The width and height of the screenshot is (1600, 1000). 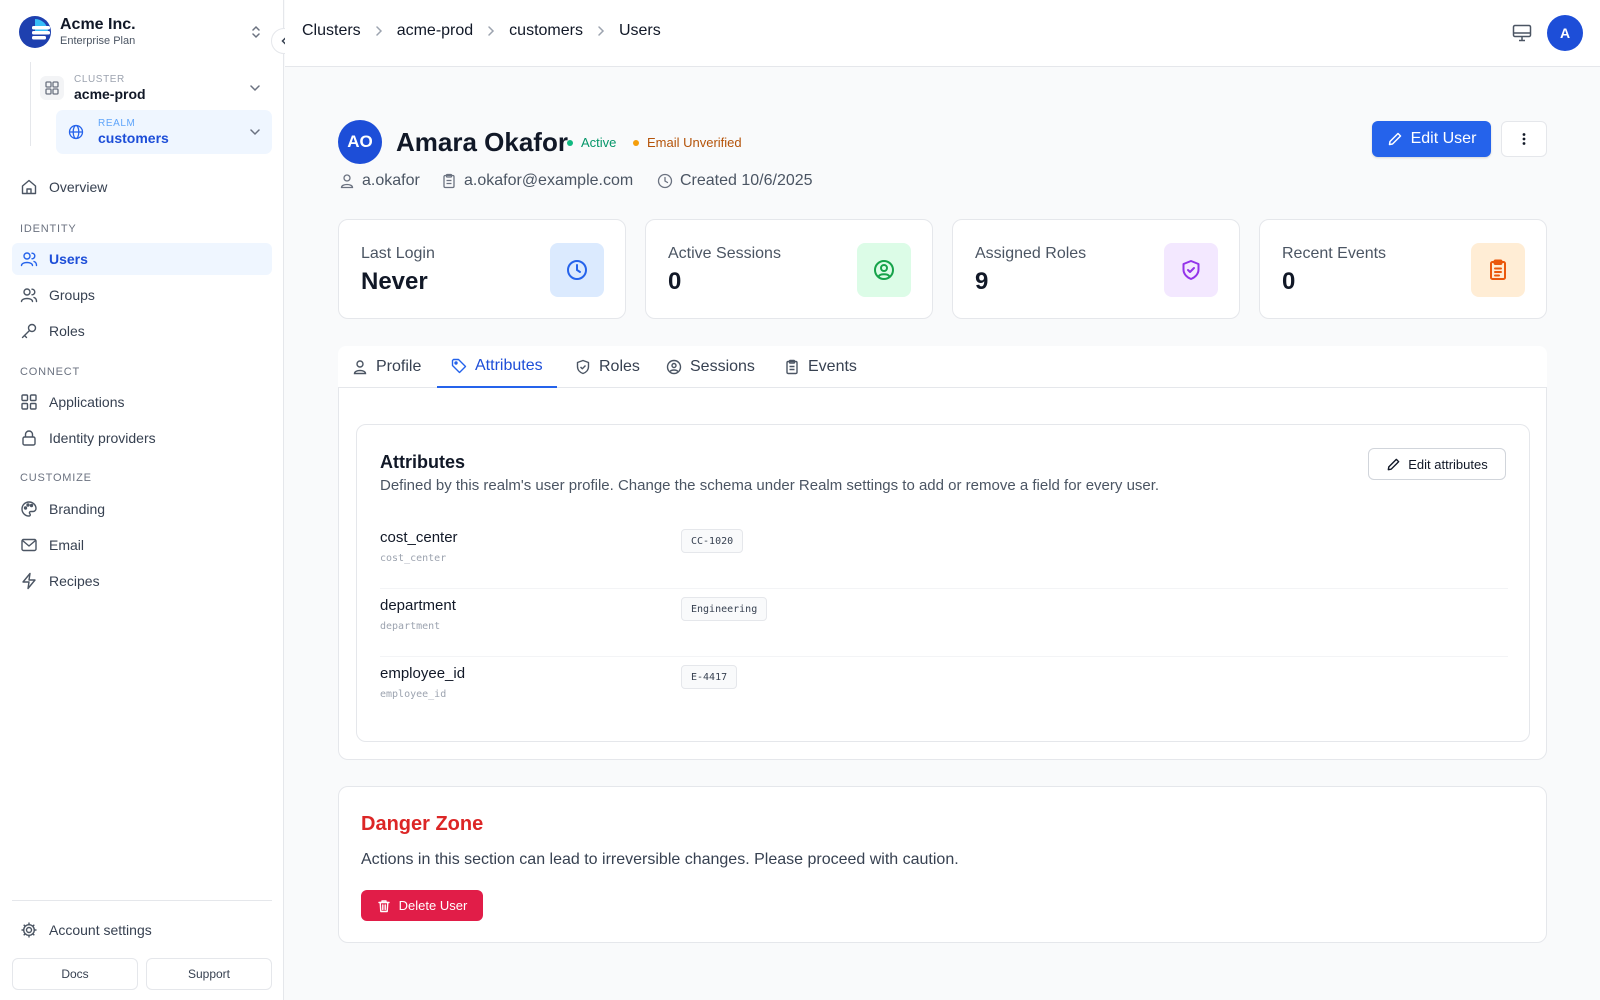 I want to click on stat-label: Recent Events, so click(x=1334, y=253).